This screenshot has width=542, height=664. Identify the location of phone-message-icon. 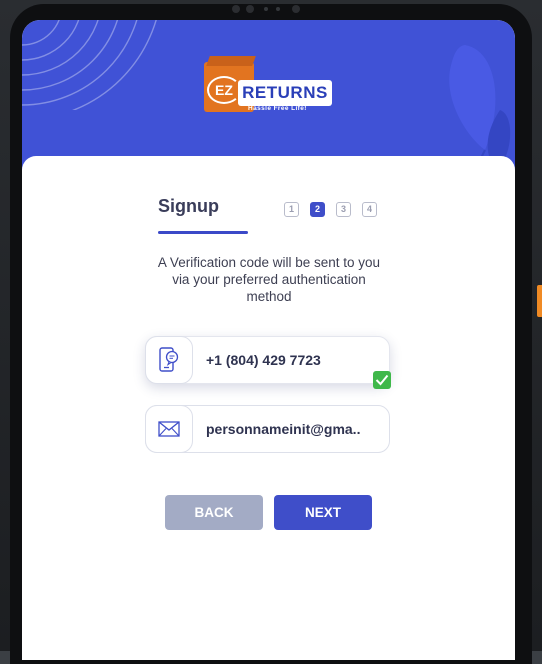
(169, 359).